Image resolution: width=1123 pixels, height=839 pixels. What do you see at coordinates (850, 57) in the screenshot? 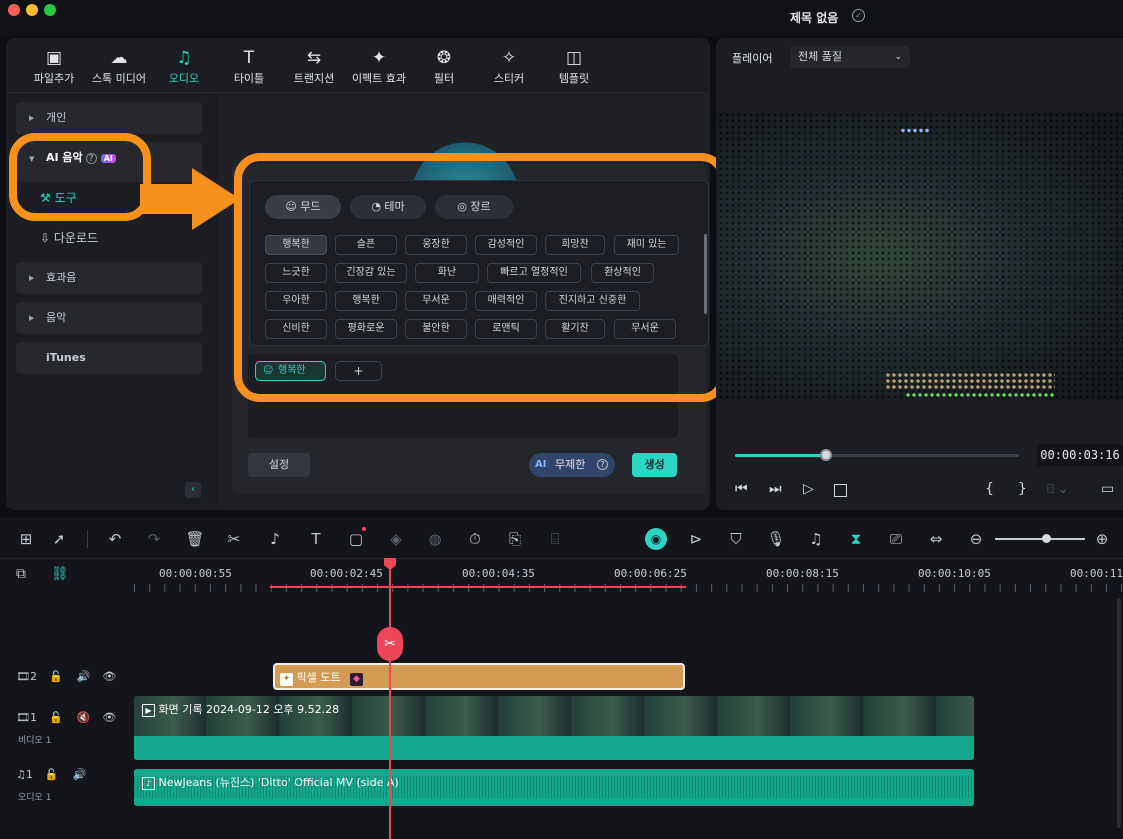
I see `quality-select: 전체 품질 ⌄` at bounding box center [850, 57].